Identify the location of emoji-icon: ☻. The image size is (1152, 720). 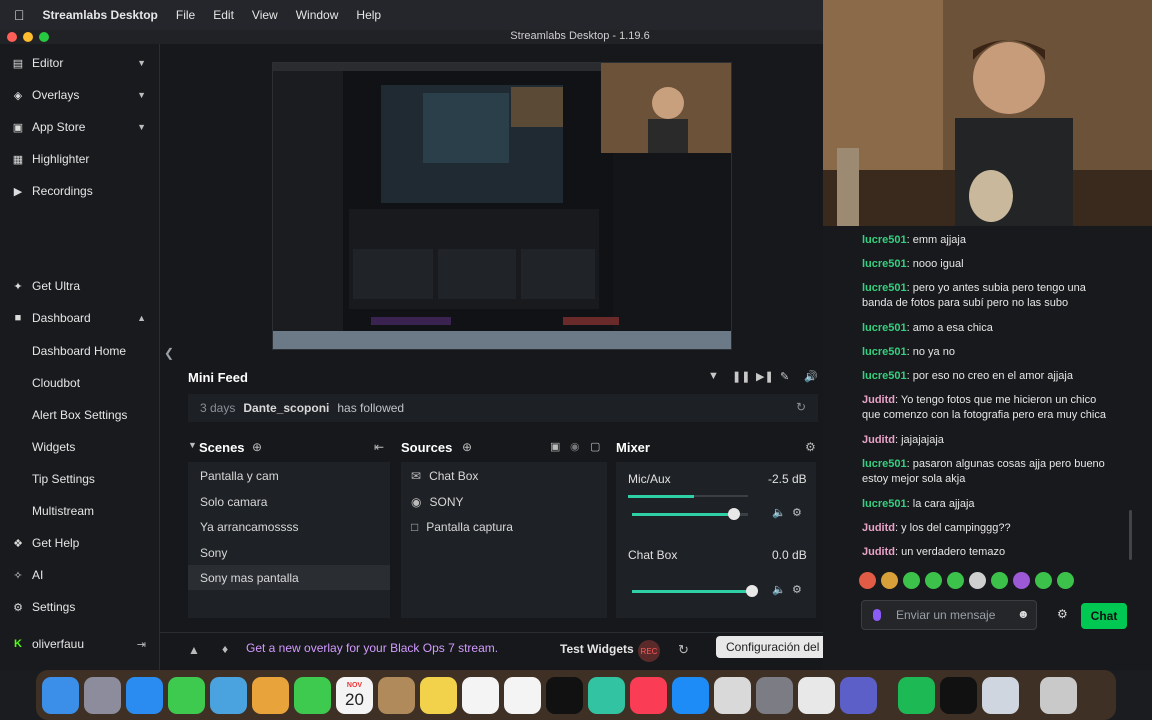
(1023, 614).